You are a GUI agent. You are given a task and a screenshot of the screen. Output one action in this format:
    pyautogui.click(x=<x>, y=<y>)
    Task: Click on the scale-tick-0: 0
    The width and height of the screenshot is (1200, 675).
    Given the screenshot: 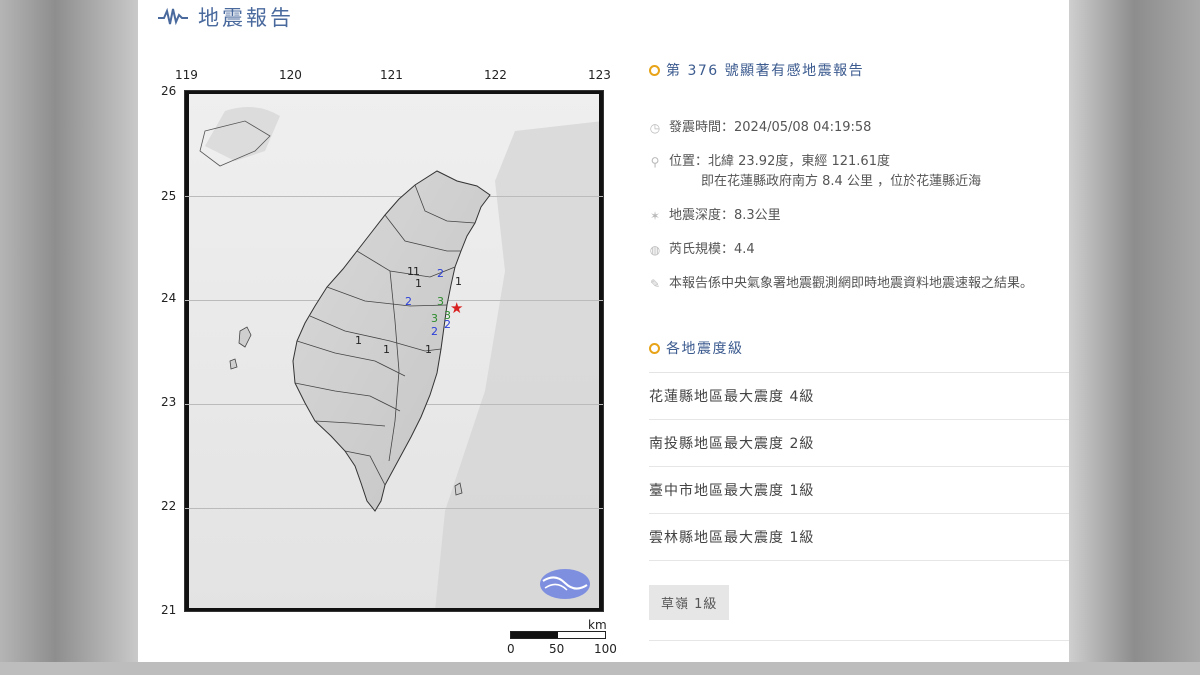 What is the action you would take?
    pyautogui.click(x=511, y=649)
    